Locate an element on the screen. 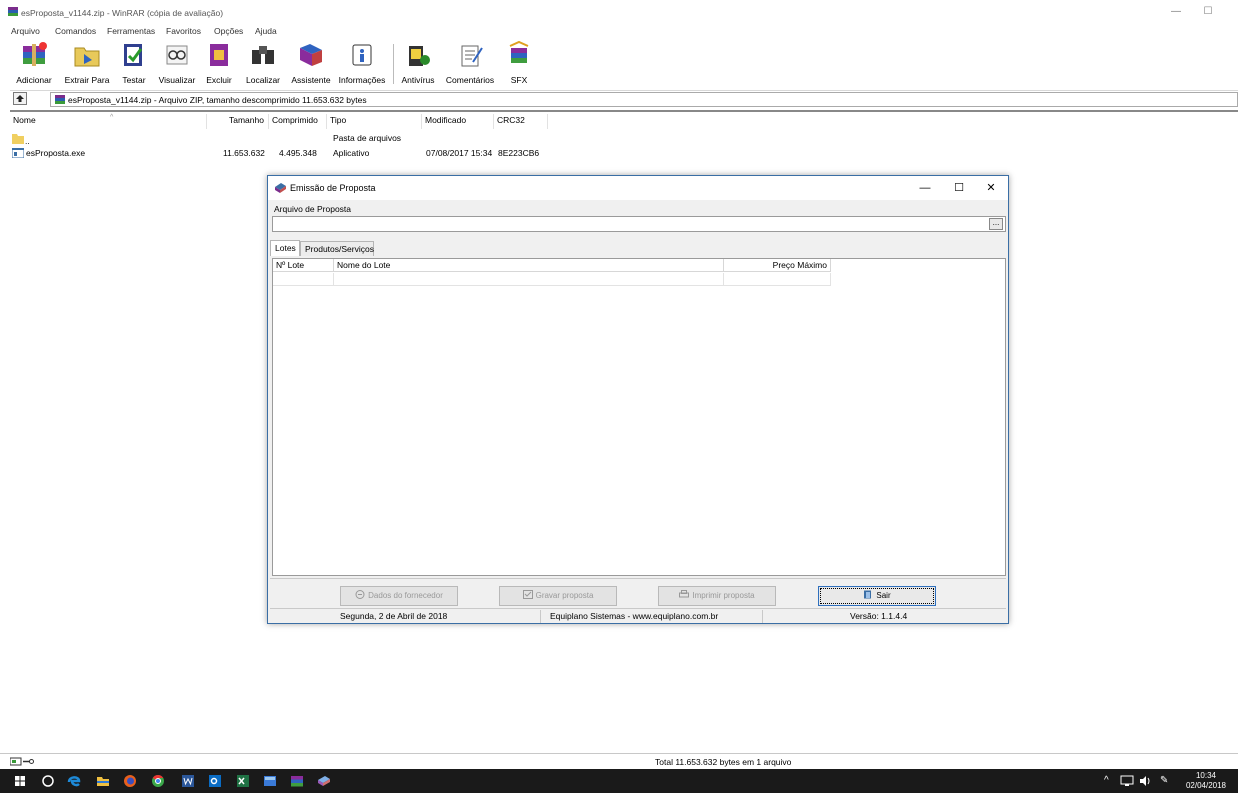  print-icon is located at coordinates (684, 594).